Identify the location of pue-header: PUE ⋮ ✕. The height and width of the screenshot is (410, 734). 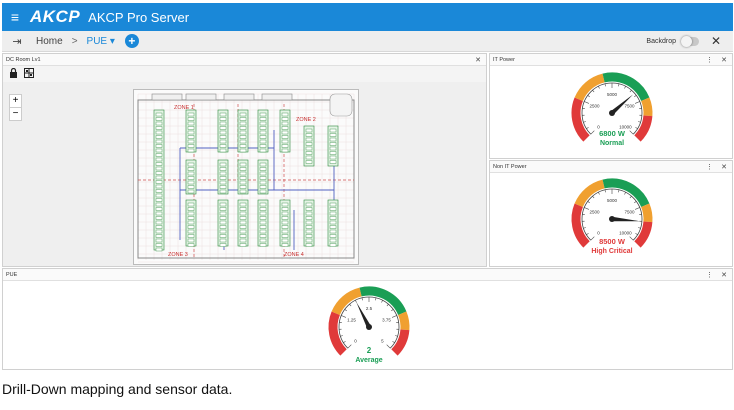
(367, 275).